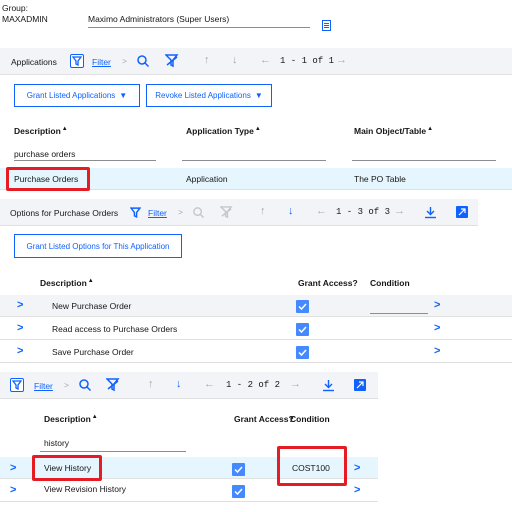  Describe the element at coordinates (256, 329) in the screenshot. I see `table-row: > Read access to Purchase Orders >` at that location.